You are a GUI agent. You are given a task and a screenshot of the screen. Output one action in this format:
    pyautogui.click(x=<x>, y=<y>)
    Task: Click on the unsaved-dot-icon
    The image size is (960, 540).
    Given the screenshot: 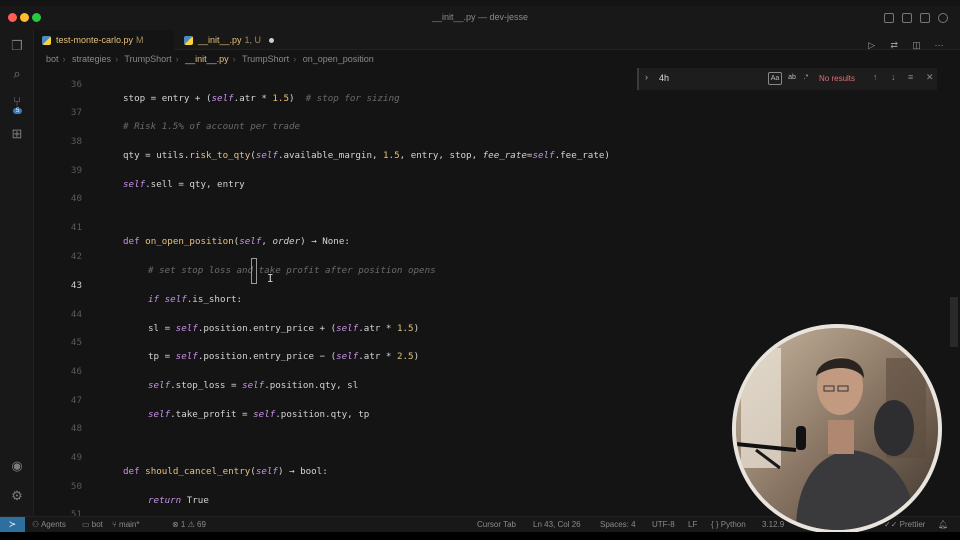 What is the action you would take?
    pyautogui.click(x=272, y=41)
    